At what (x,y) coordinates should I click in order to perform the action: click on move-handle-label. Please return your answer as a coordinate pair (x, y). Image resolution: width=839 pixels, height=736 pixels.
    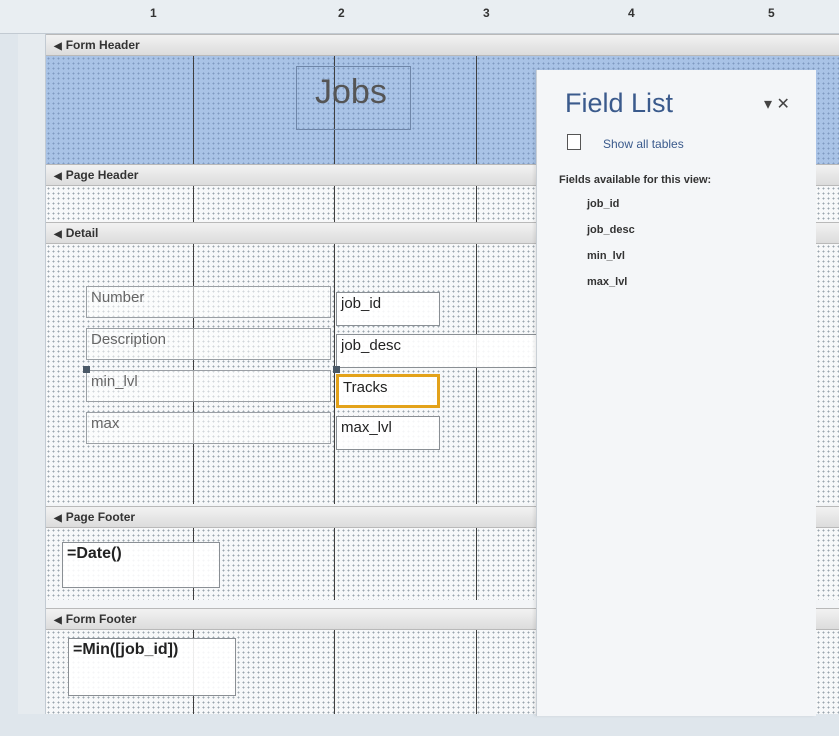
    Looking at the image, I should click on (86, 369).